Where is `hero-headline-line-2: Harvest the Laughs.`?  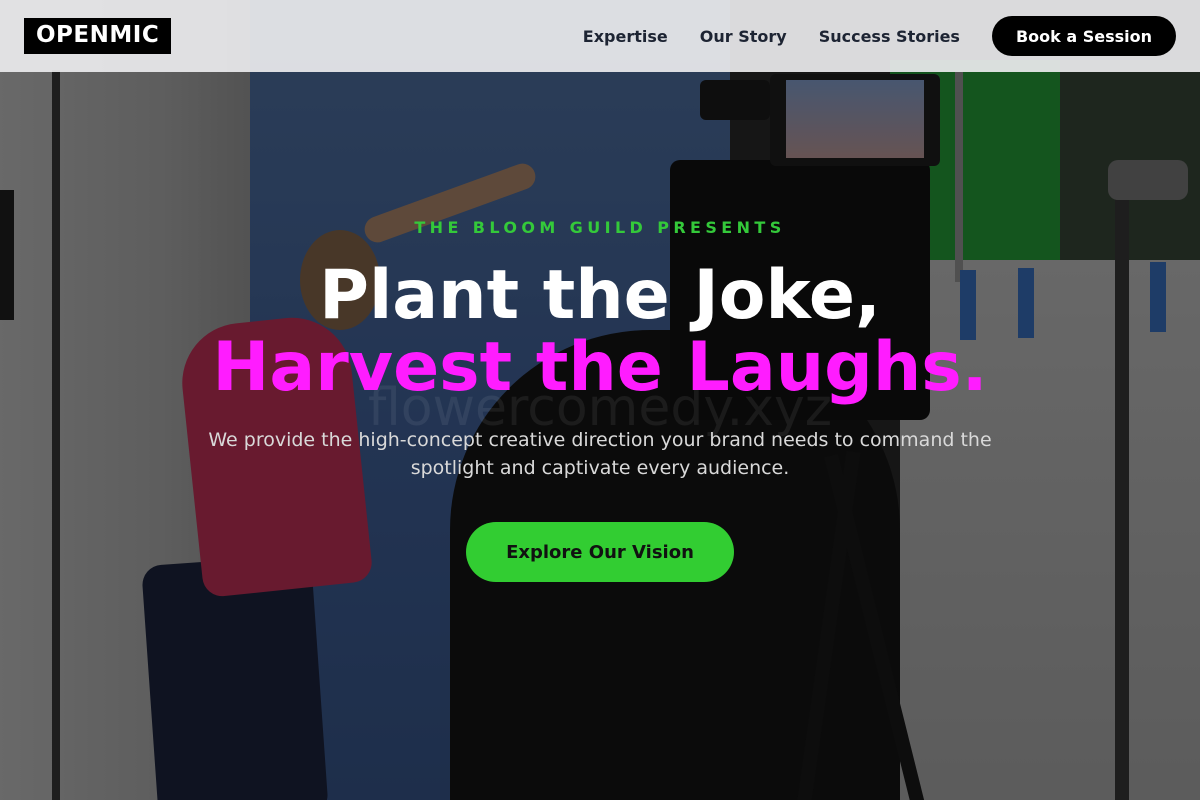 hero-headline-line-2: Harvest the Laughs. is located at coordinates (600, 367).